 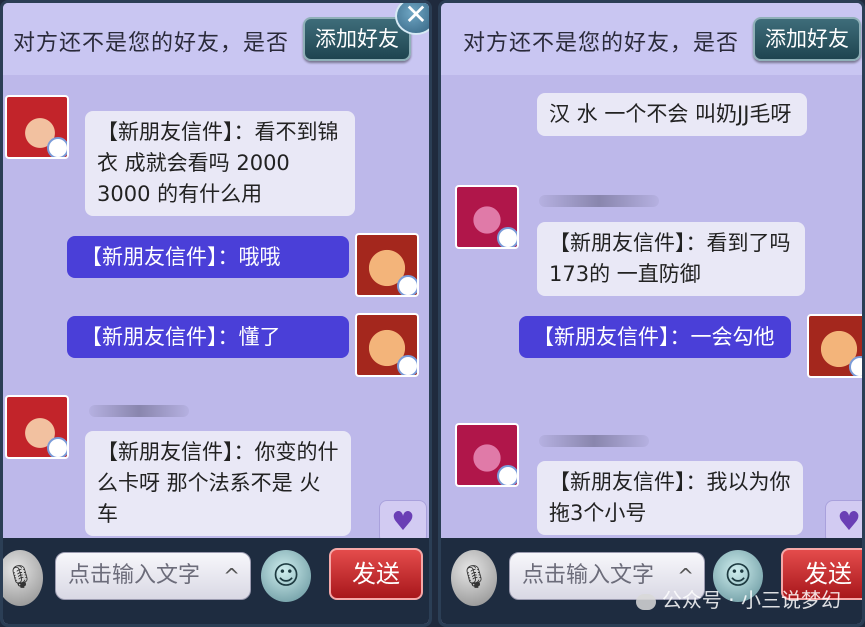 I want to click on message-input: 点击输入文字 ^, so click(x=153, y=576).